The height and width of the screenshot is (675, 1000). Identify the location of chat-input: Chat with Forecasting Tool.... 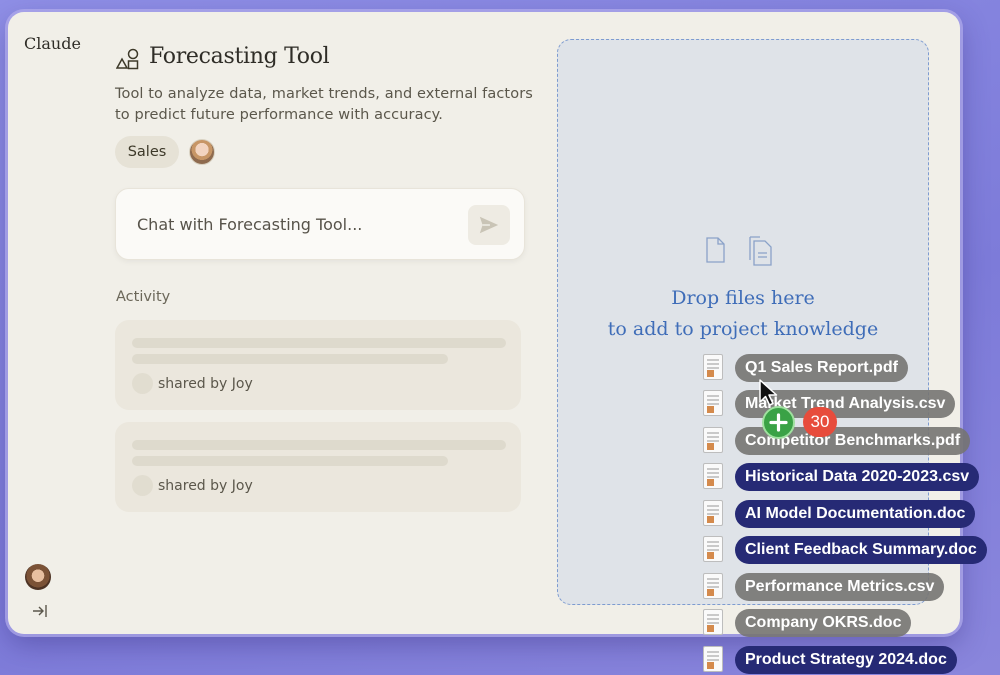
(320, 224).